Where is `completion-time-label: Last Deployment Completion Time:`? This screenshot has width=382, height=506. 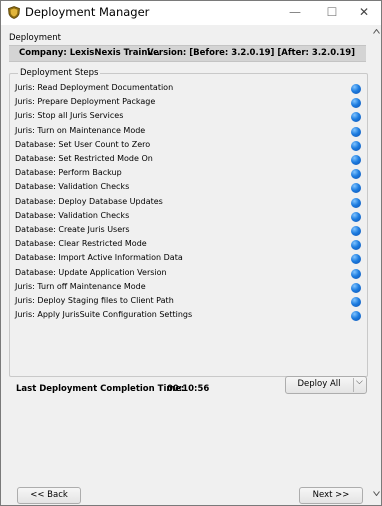 completion-time-label: Last Deployment Completion Time: is located at coordinates (100, 389).